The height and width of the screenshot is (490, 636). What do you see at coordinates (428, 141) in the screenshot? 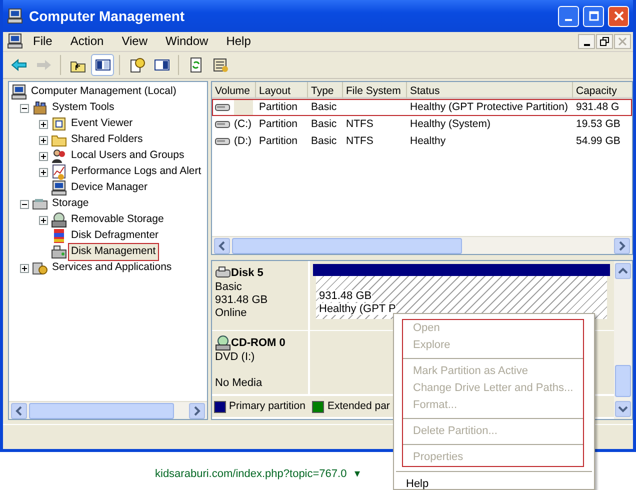
I see `table-cell-text: Healthy` at bounding box center [428, 141].